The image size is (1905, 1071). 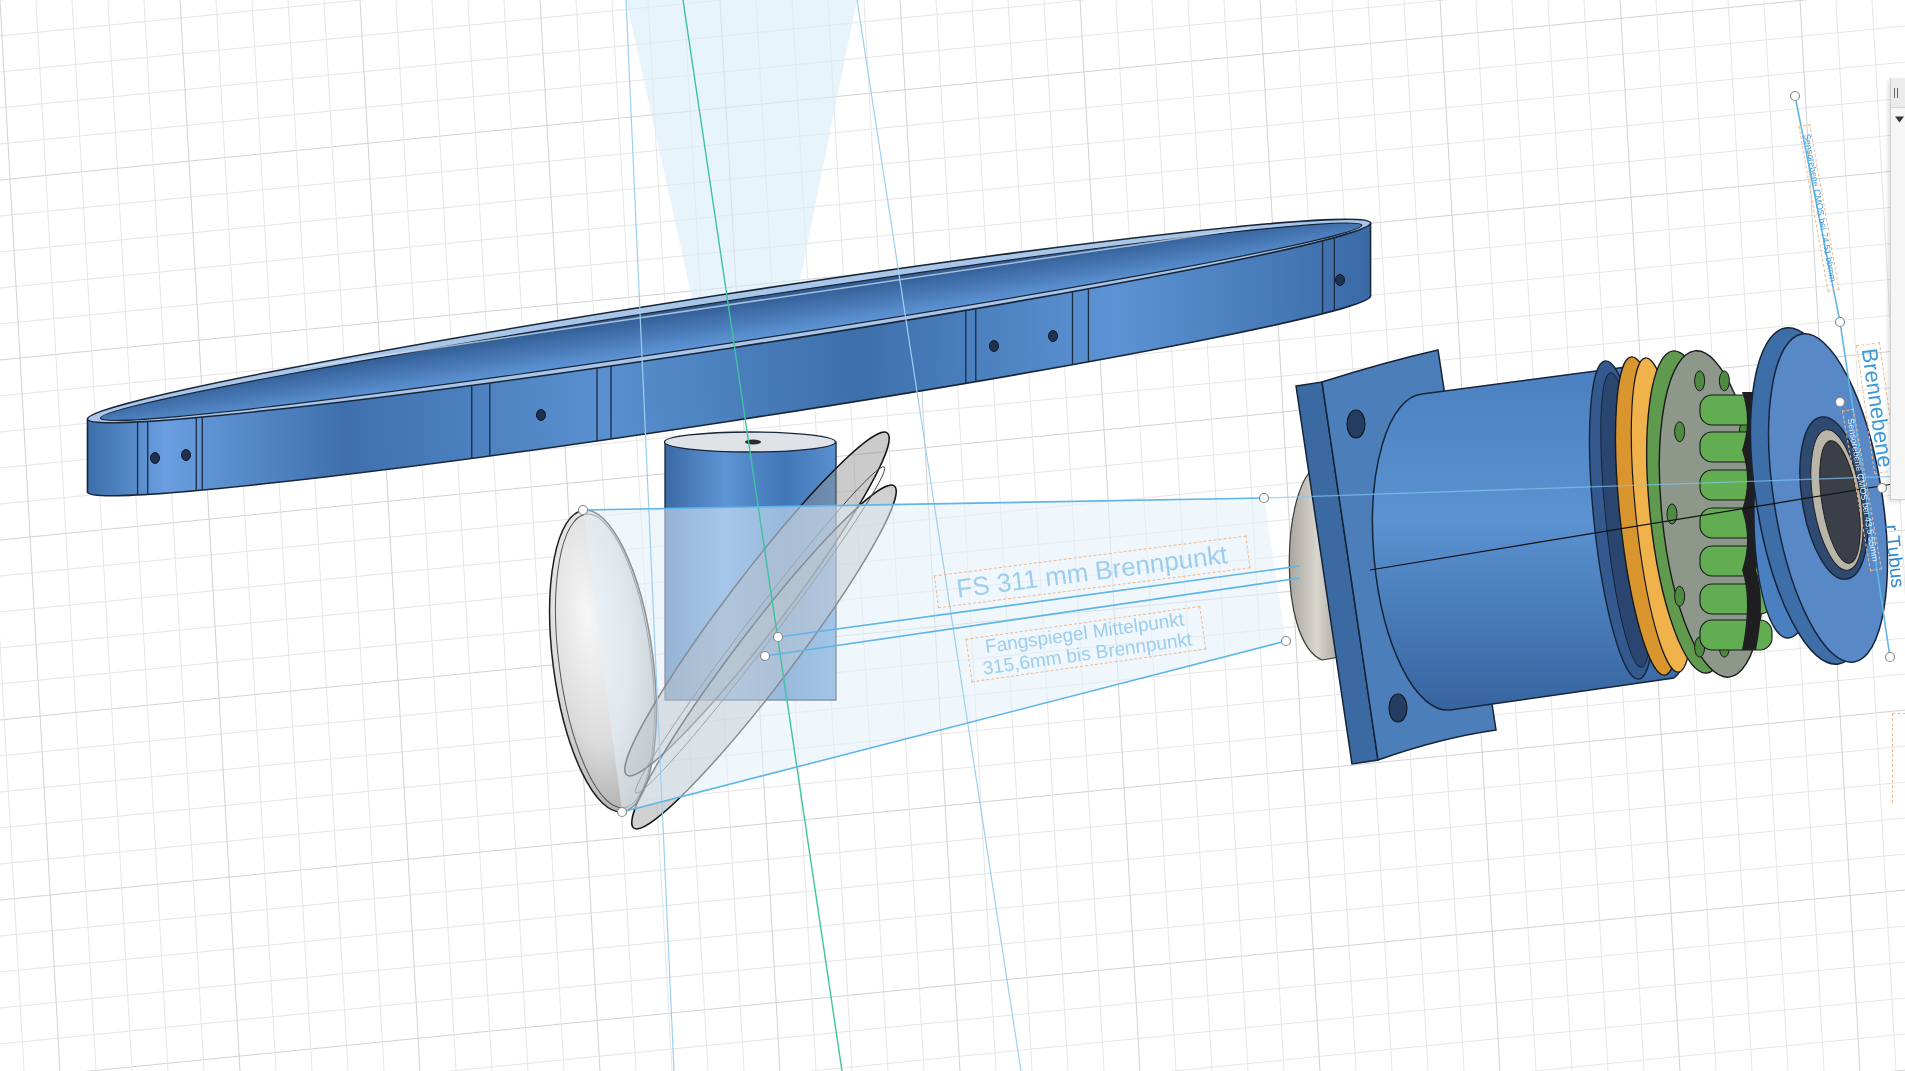 I want to click on grip-icon, so click(x=1896, y=92).